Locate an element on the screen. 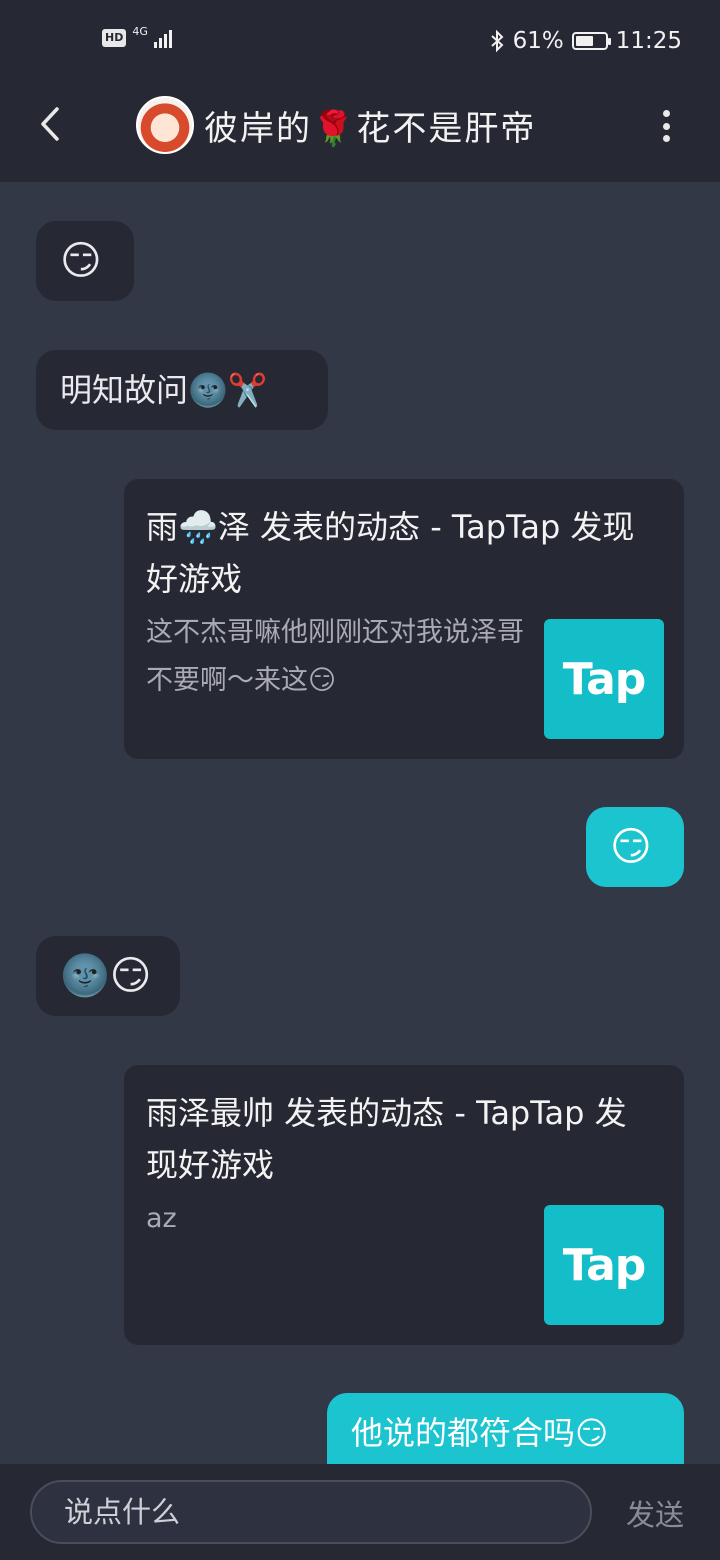  clock: 11:25 is located at coordinates (648, 41).